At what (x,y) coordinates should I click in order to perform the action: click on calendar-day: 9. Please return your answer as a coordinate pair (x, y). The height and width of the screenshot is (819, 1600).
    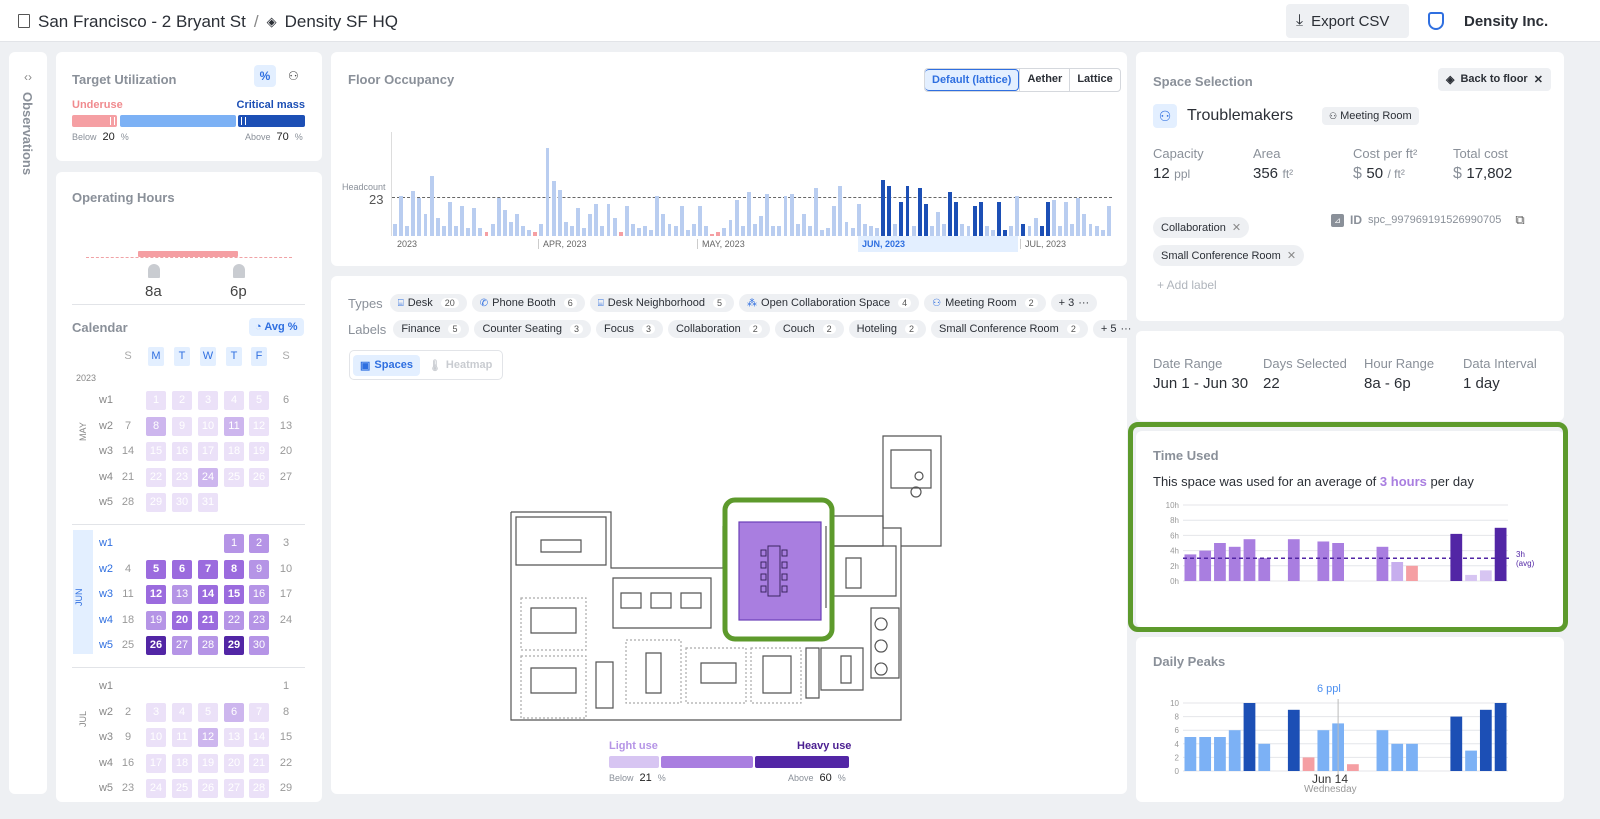
    Looking at the image, I should click on (259, 569).